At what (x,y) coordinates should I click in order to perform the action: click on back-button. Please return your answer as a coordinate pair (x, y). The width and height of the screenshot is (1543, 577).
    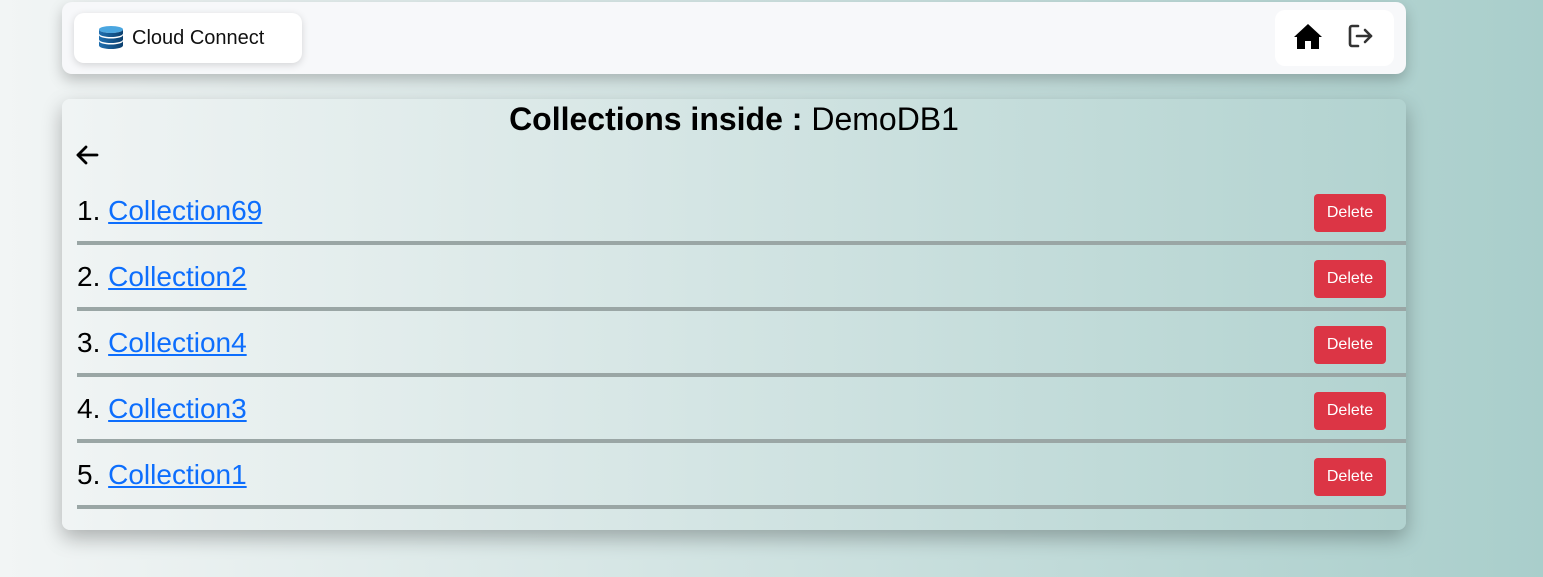
    Looking at the image, I should click on (89, 157).